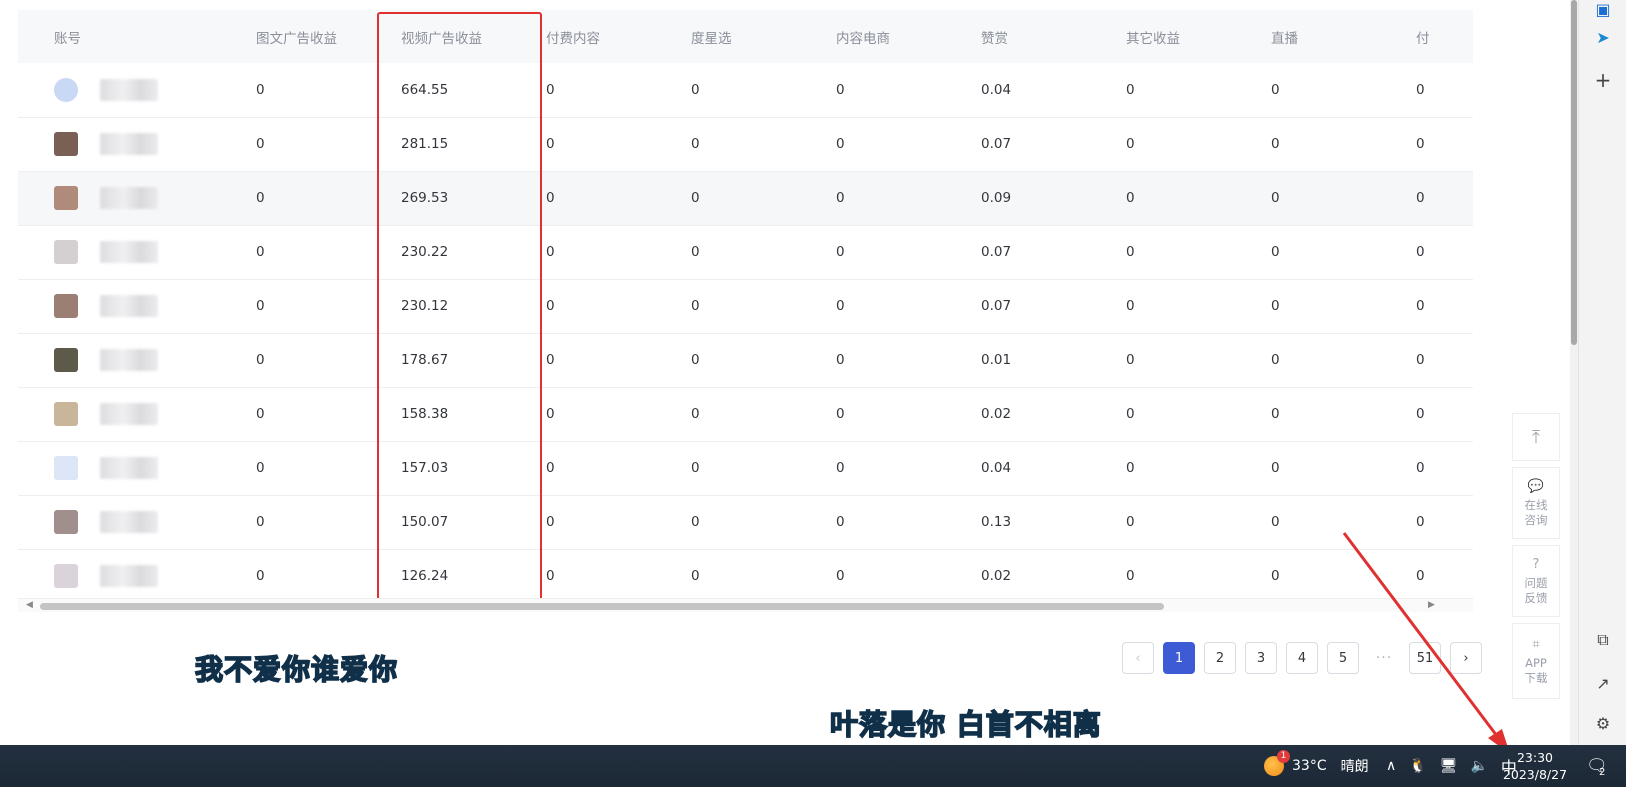 The height and width of the screenshot is (787, 1626). I want to click on scroll-right-arrow-icon: ▶, so click(1431, 605).